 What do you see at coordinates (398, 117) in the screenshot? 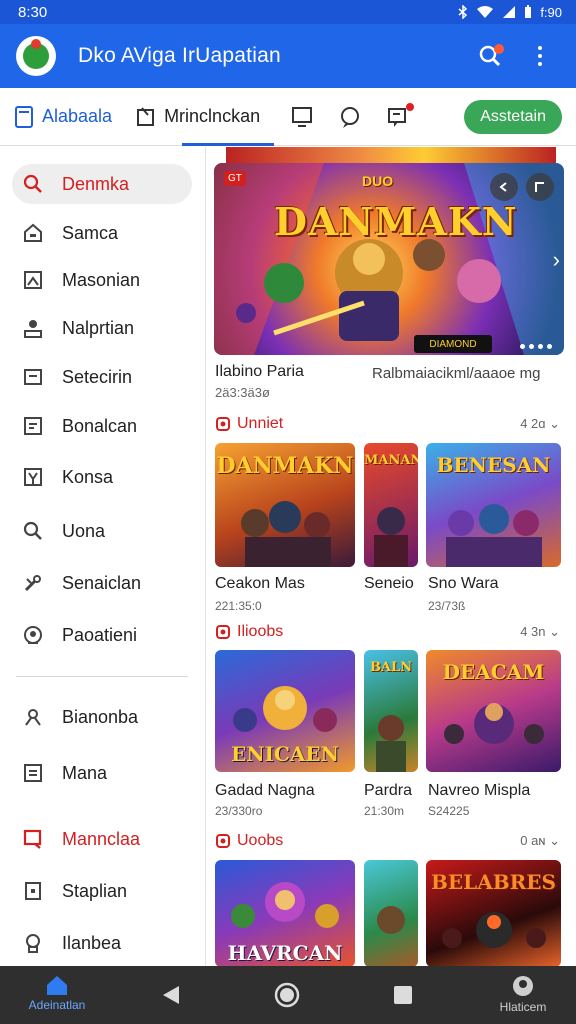
I see `announcement-button` at bounding box center [398, 117].